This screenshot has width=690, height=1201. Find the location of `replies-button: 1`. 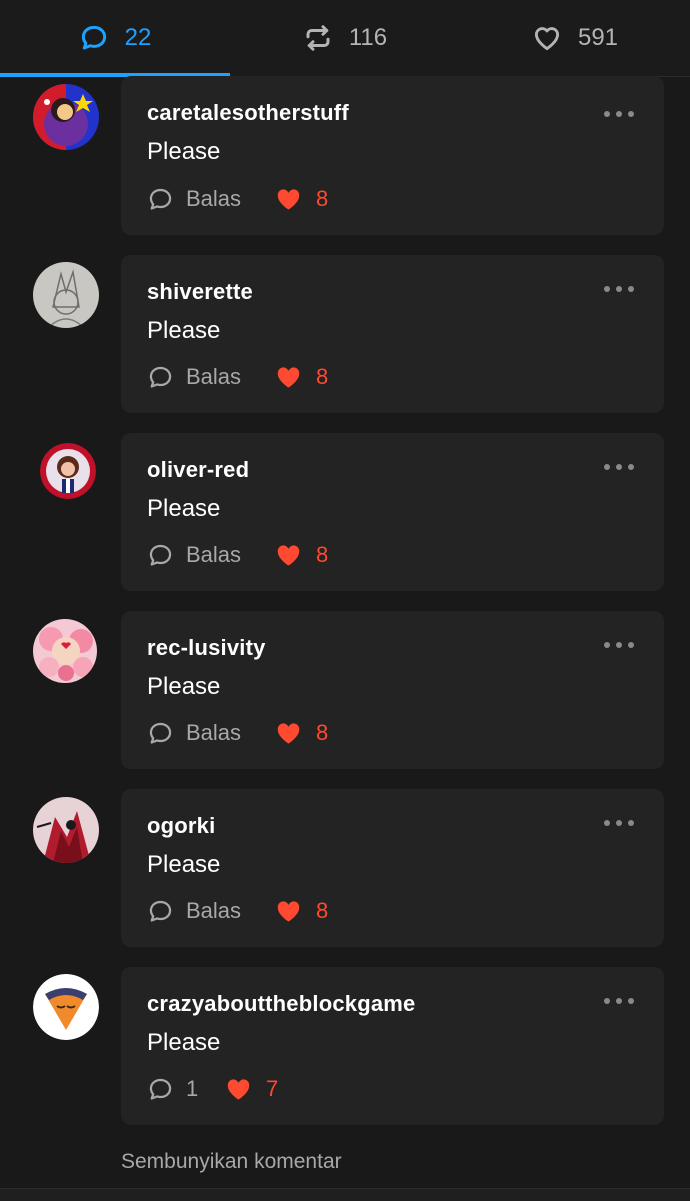

replies-button: 1 is located at coordinates (172, 1089).